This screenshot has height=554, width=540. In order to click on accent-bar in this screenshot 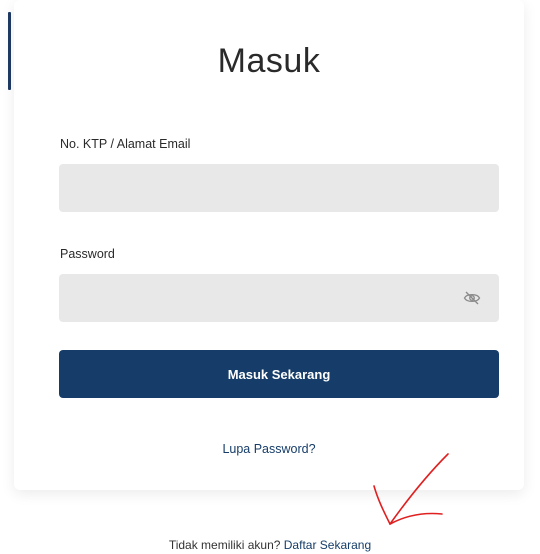, I will do `click(9, 51)`.